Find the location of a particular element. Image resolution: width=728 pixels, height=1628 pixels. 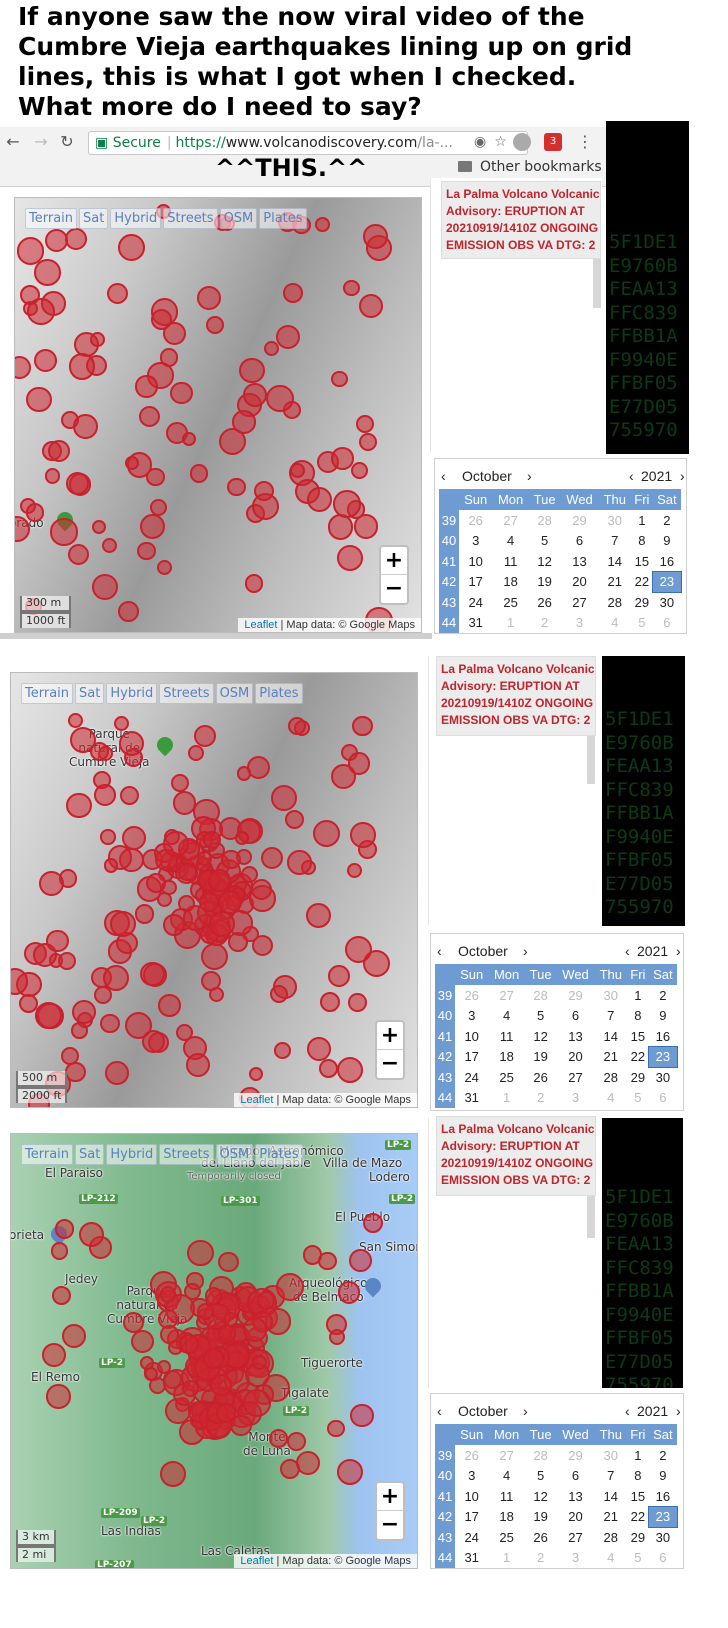

map-layer-sat: Sat is located at coordinates (90, 693).